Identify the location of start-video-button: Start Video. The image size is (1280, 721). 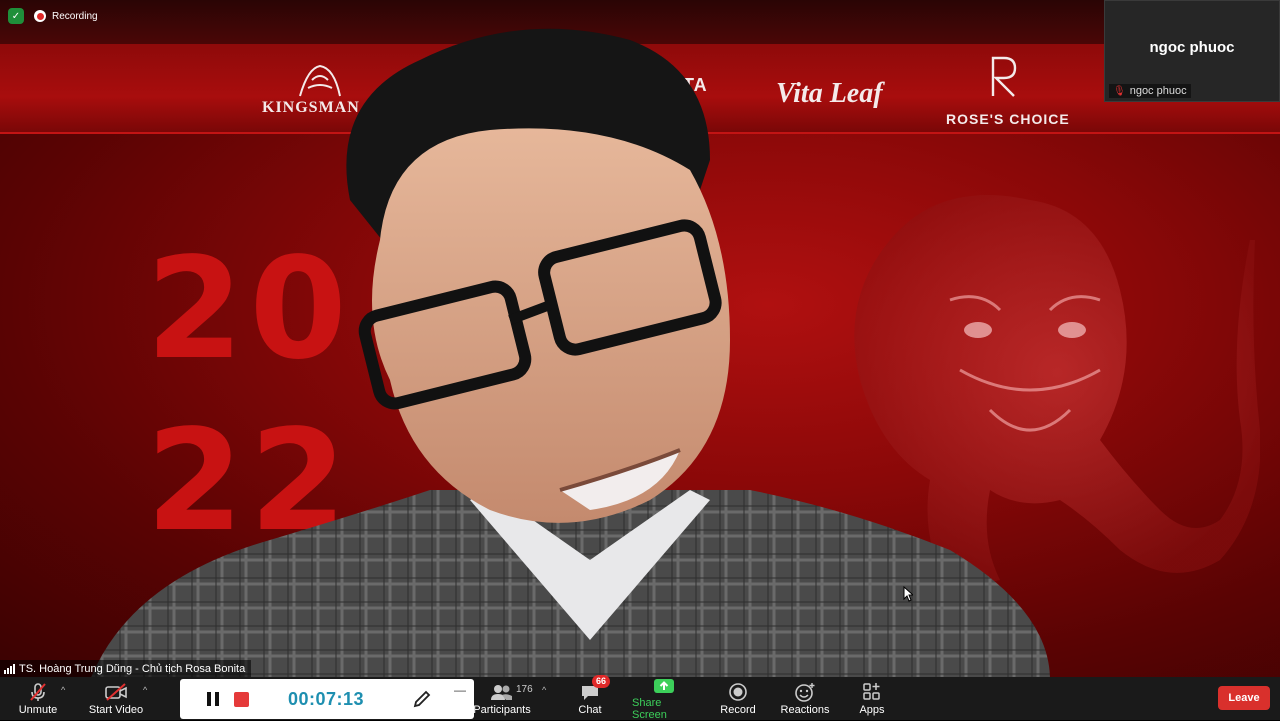
(116, 698).